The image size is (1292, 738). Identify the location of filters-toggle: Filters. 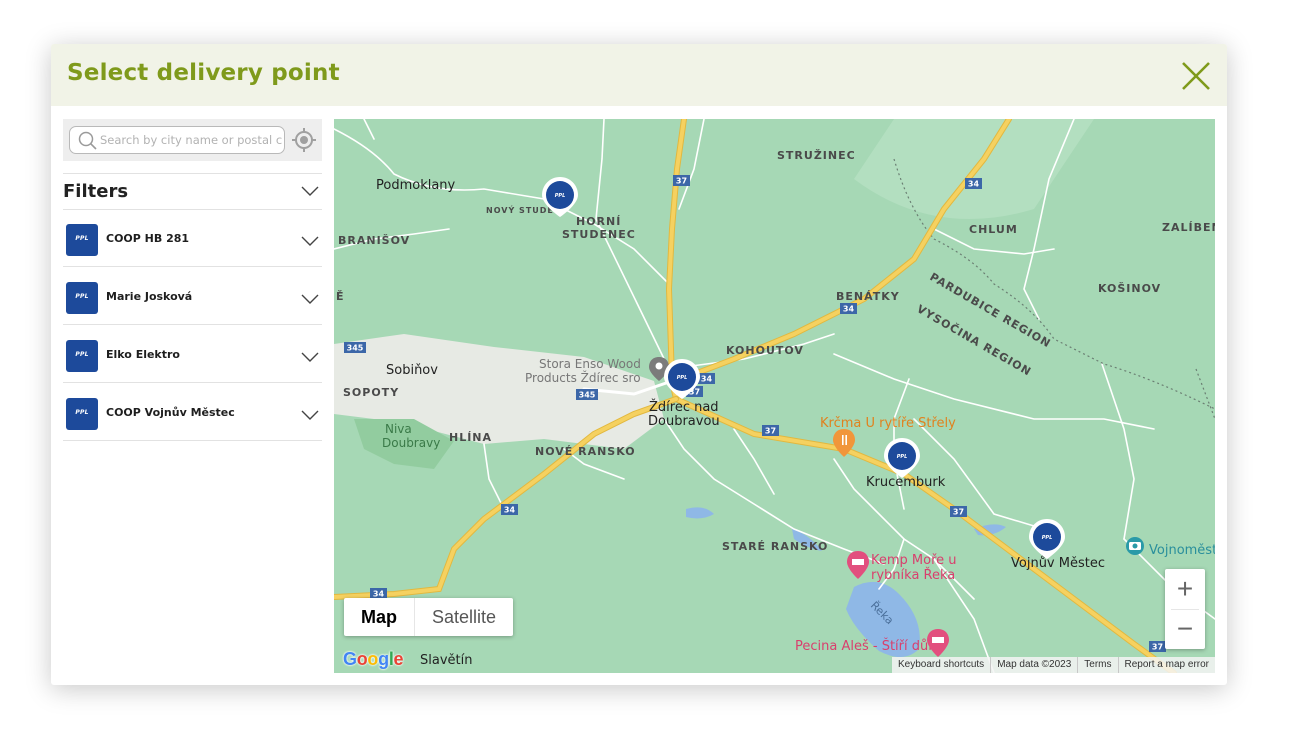
(192, 191).